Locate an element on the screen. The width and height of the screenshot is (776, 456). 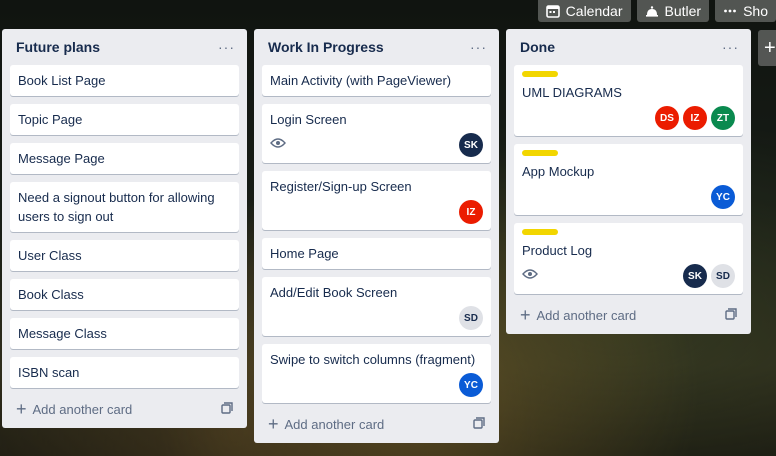
card-title: User Class is located at coordinates (50, 255).